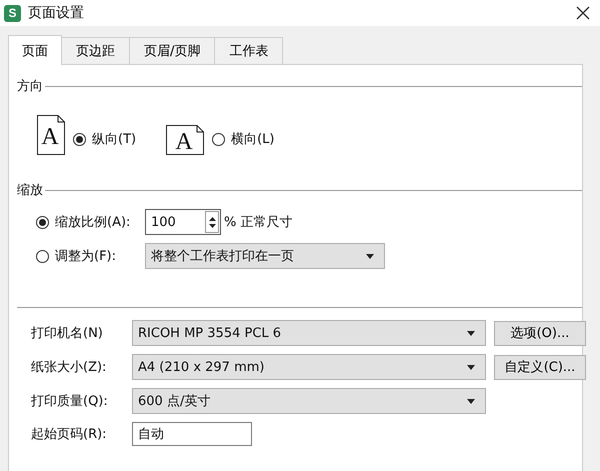 The image size is (600, 471). Describe the element at coordinates (249, 50) in the screenshot. I see `tab: 工作表` at that location.